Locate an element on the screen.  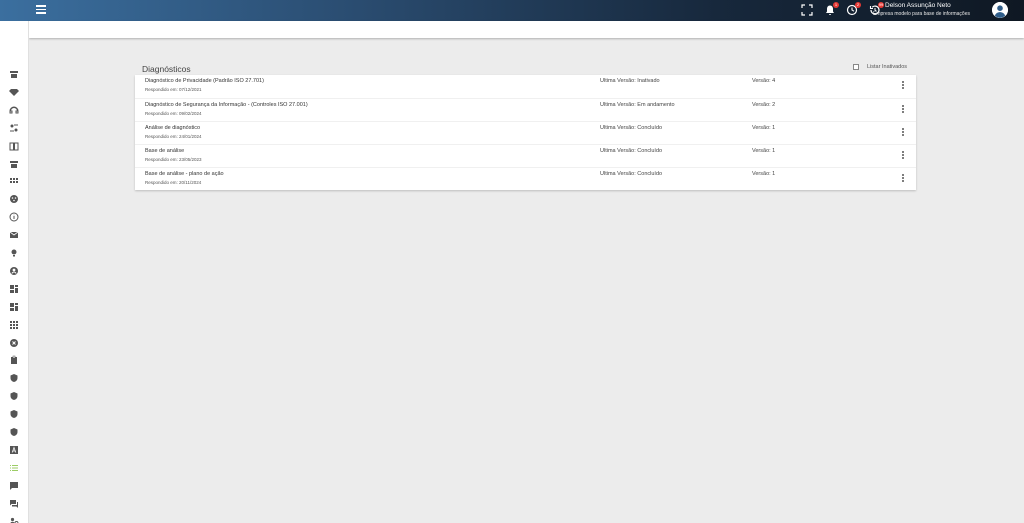
list-icon is located at coordinates (14, 468).